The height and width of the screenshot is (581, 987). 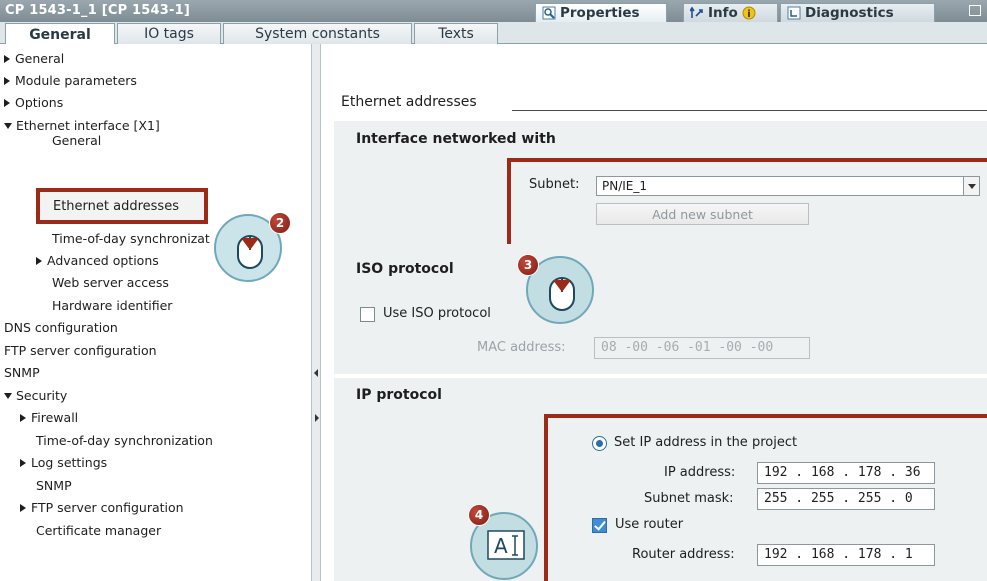 What do you see at coordinates (696, 12) in the screenshot?
I see `info-arrows-icon` at bounding box center [696, 12].